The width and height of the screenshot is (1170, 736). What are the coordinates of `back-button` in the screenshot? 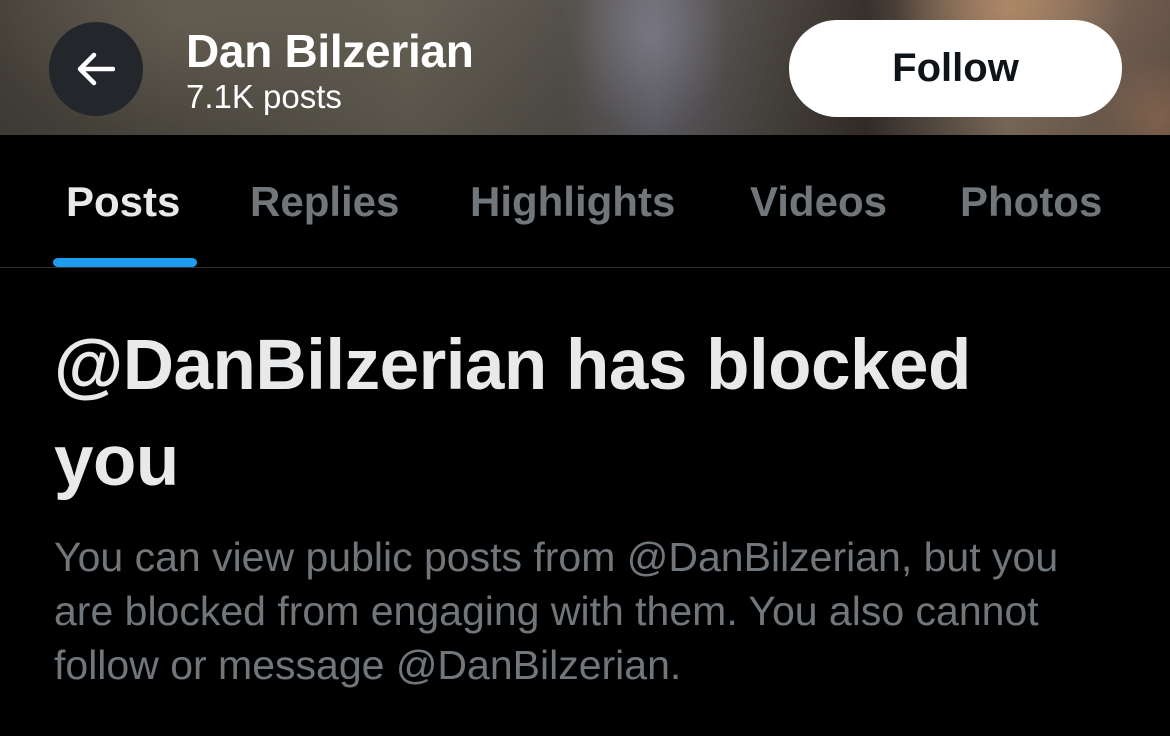 It's located at (96, 69).